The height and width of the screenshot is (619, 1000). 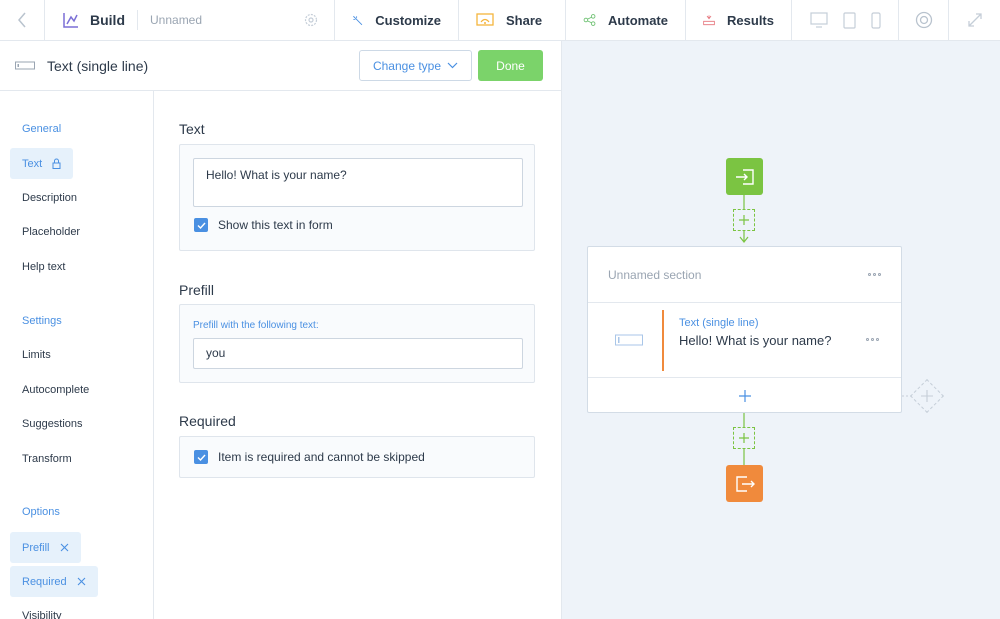 I want to click on desktop-icon, so click(x=818, y=20).